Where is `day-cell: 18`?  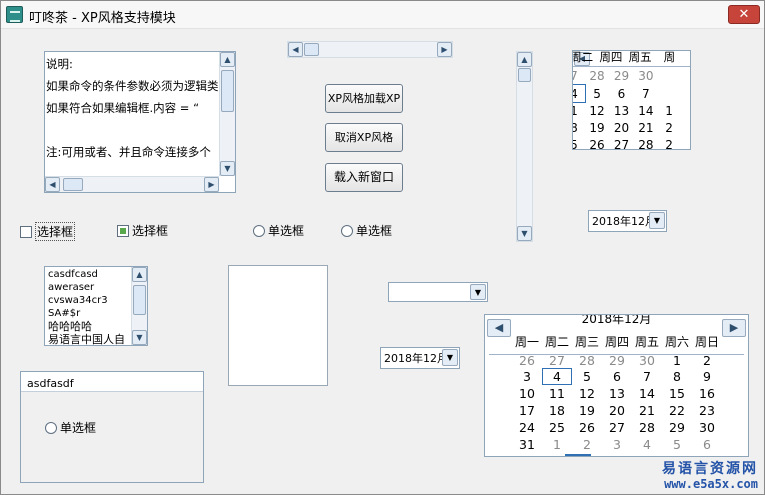 day-cell: 18 is located at coordinates (557, 410).